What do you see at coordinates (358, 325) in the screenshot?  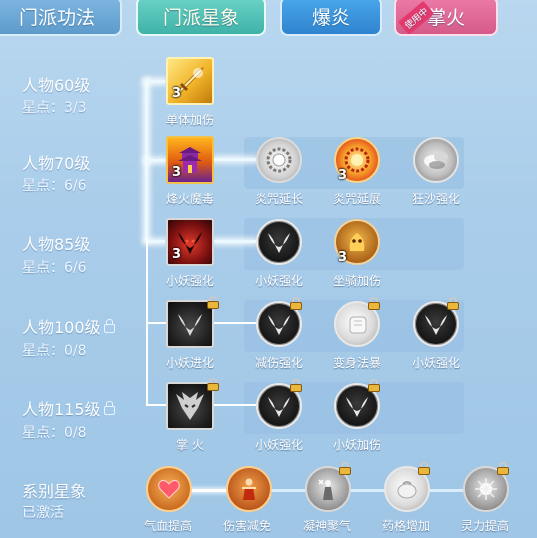 I see `white-fist-icon` at bounding box center [358, 325].